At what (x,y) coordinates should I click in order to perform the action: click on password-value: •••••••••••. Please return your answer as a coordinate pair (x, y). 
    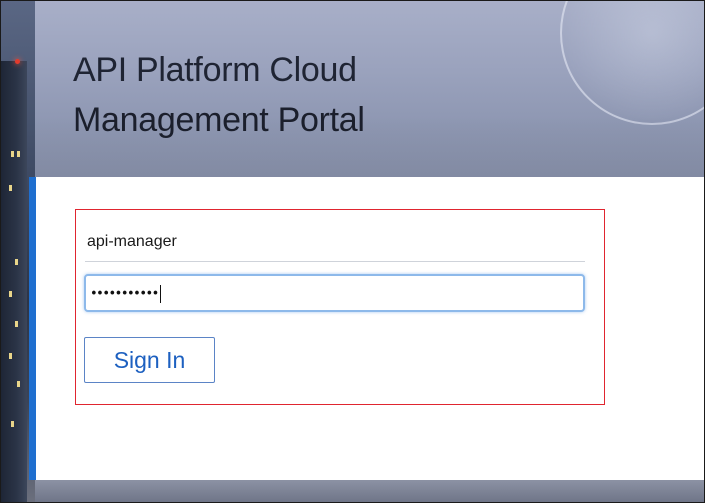
    Looking at the image, I should click on (125, 294).